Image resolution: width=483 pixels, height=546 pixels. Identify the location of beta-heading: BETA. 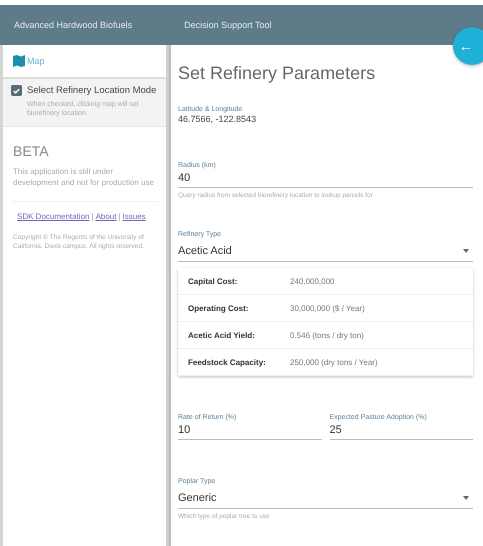
(31, 151).